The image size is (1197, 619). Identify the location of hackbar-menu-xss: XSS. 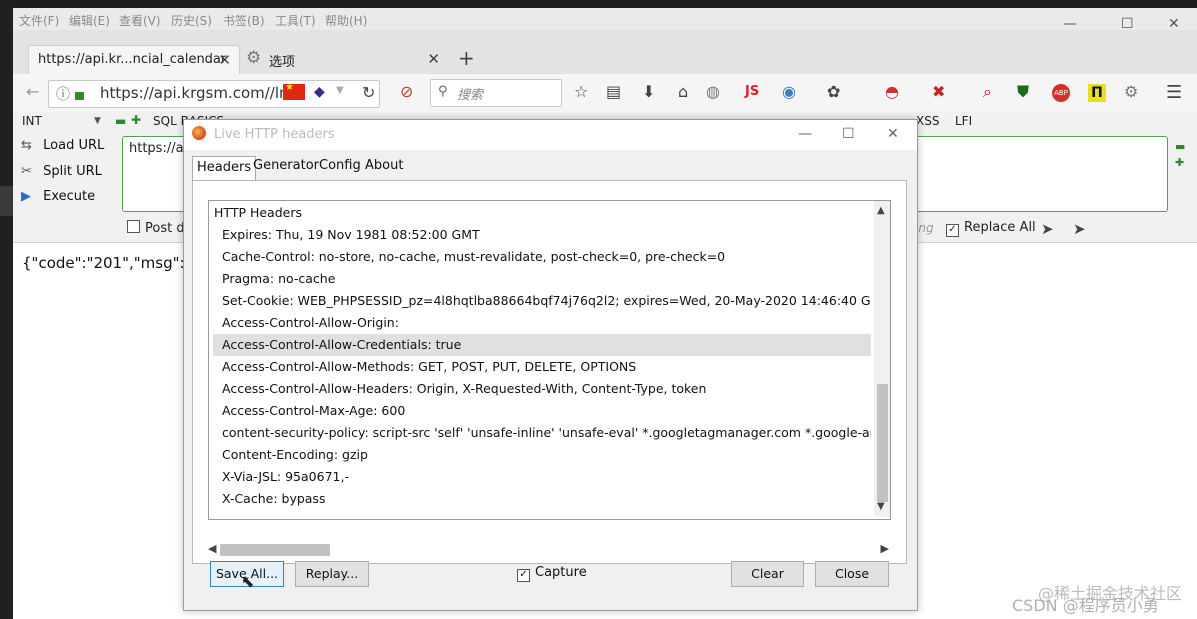
(927, 121).